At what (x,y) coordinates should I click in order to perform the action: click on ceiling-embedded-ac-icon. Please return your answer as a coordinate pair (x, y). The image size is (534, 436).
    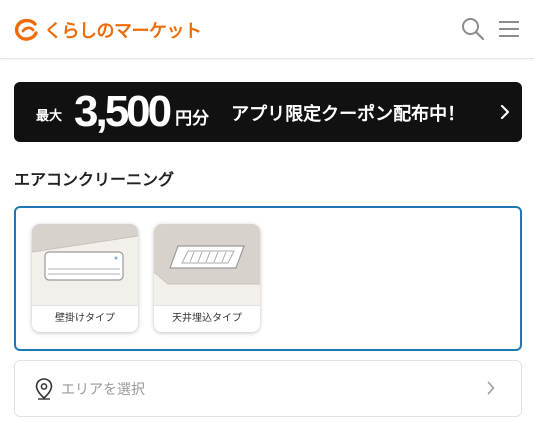
    Looking at the image, I should click on (207, 265).